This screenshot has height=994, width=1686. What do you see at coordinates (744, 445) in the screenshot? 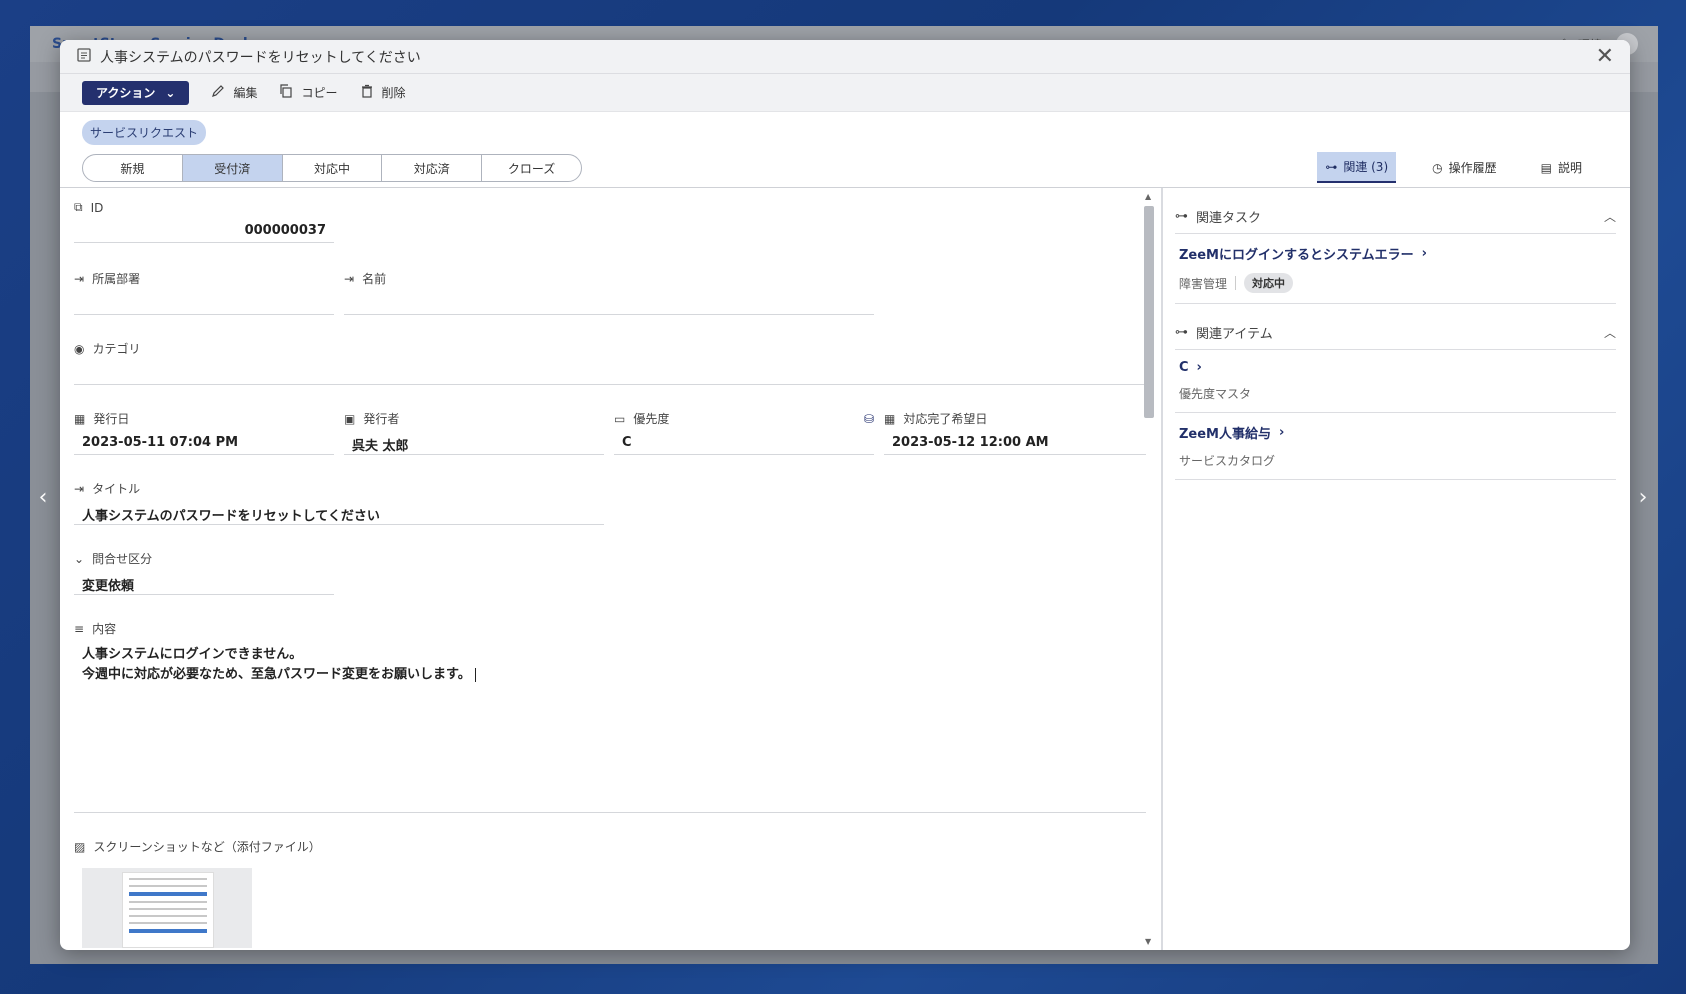
I see `priority-input: C` at bounding box center [744, 445].